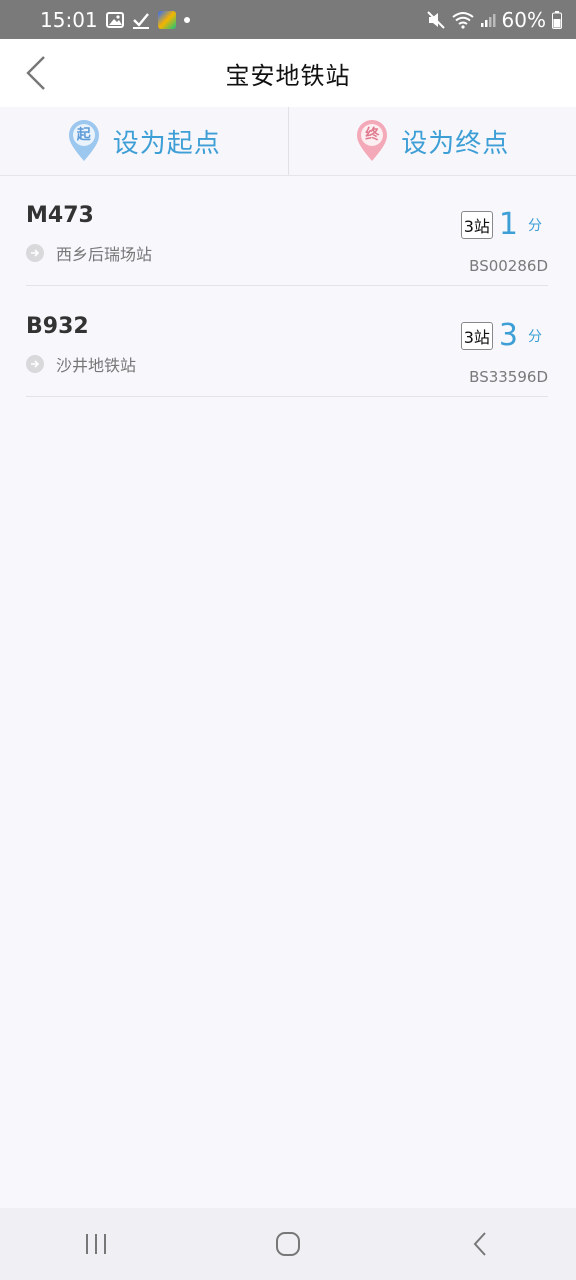 The image size is (576, 1280). Describe the element at coordinates (166, 143) in the screenshot. I see `set-start-label: 设为起点` at that location.